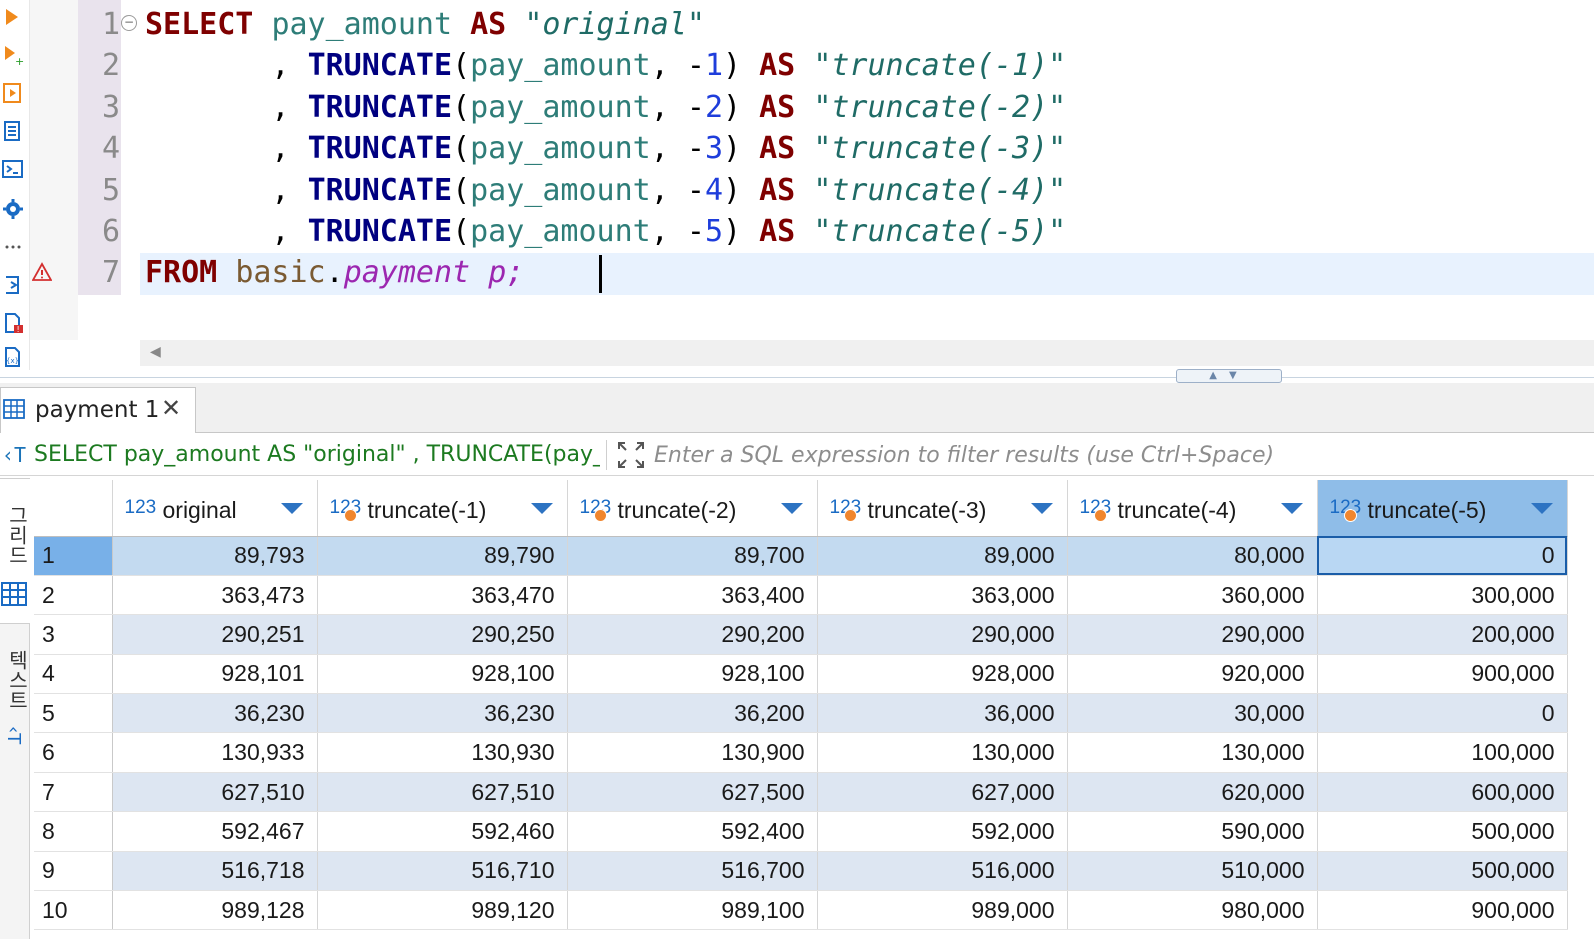  I want to click on table-cell: 592,460, so click(442, 831).